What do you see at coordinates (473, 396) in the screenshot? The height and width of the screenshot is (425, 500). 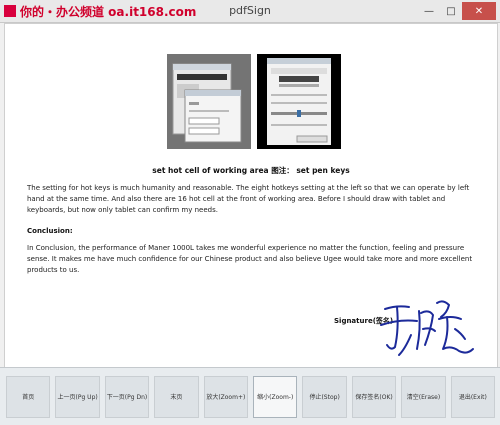 I see `exit-button: 退出(Exit)` at bounding box center [473, 396].